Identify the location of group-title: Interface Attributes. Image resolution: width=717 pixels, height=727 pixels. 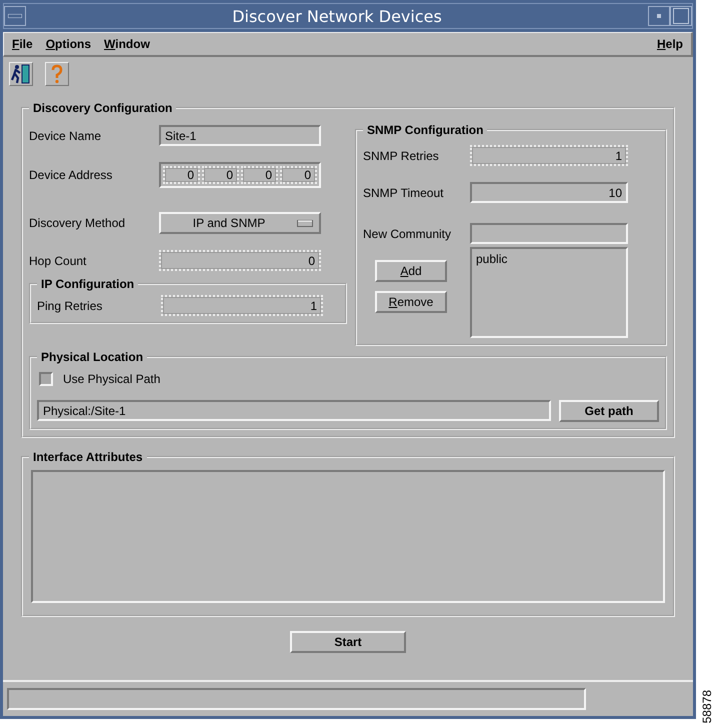
(88, 457).